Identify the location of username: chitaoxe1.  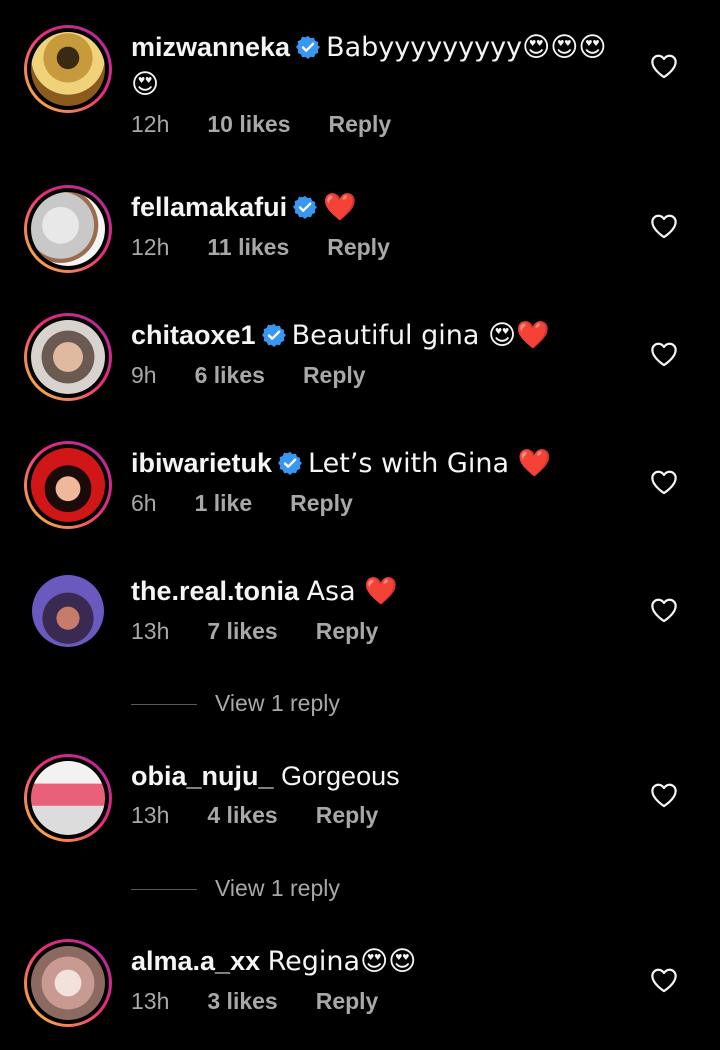
(193, 335).